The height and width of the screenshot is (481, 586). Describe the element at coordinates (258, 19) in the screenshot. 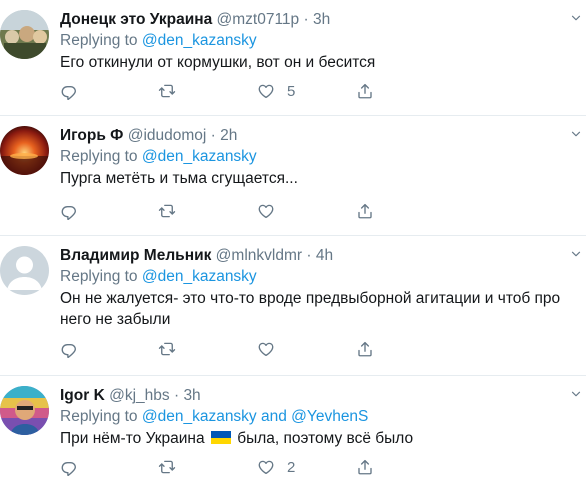

I see `user-handle: @mzt0711p` at that location.